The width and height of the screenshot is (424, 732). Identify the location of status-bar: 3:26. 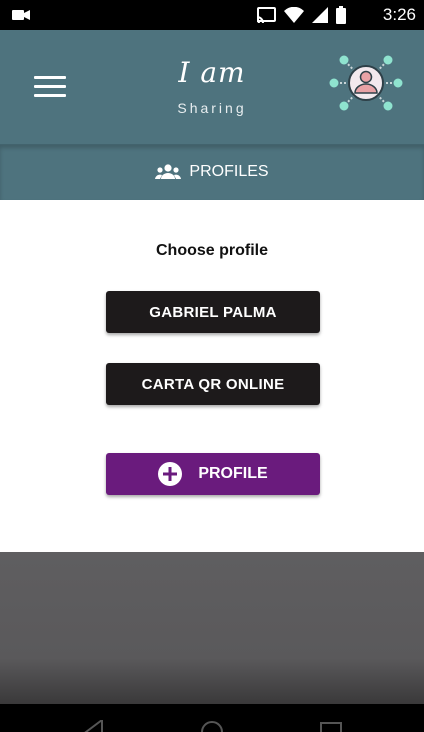
(212, 15).